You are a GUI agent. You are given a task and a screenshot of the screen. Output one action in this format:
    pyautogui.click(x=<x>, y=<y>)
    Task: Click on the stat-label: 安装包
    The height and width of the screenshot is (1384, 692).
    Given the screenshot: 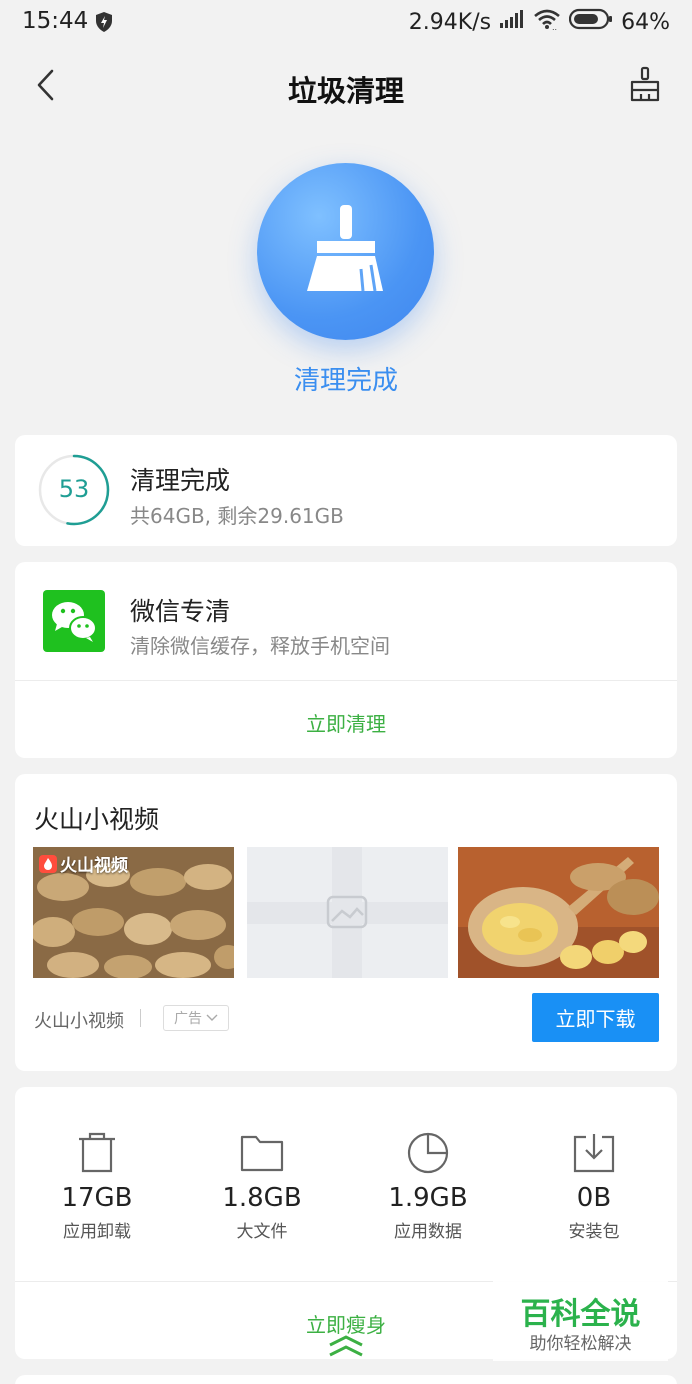 What is the action you would take?
    pyautogui.click(x=594, y=1232)
    